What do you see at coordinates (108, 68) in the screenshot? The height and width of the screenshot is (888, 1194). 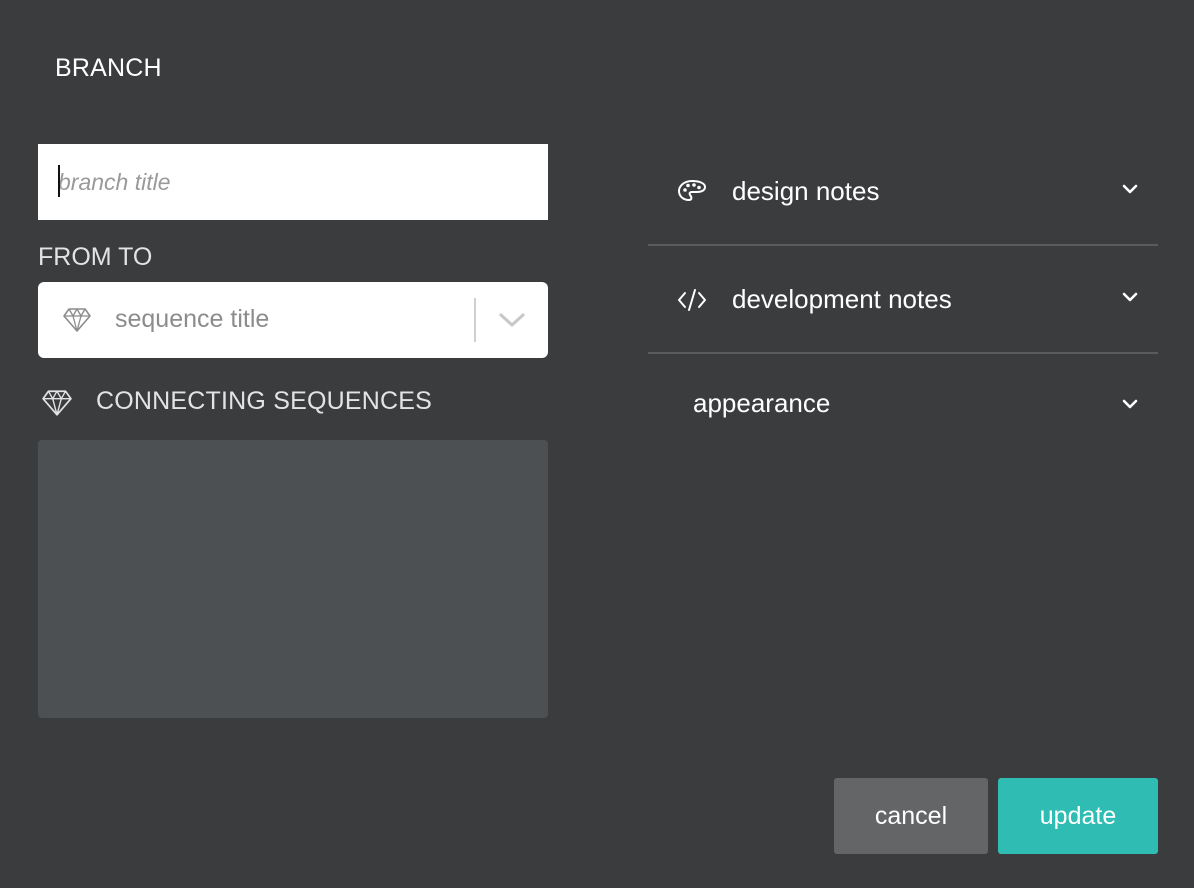 I see `page-title: BRANCH` at bounding box center [108, 68].